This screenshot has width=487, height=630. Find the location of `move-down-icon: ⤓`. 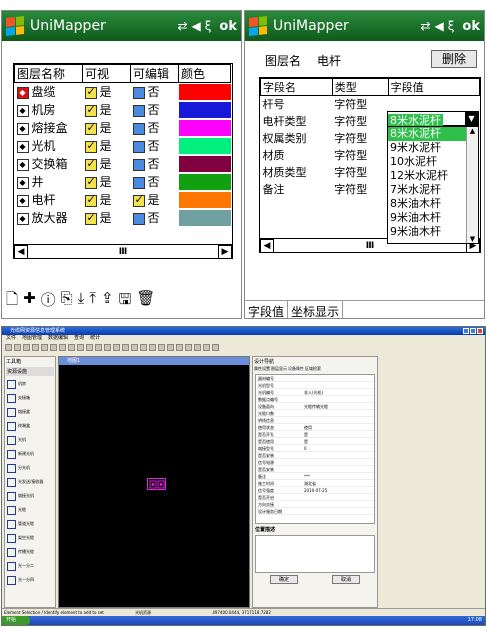

move-down-icon: ⤓ is located at coordinates (81, 301).